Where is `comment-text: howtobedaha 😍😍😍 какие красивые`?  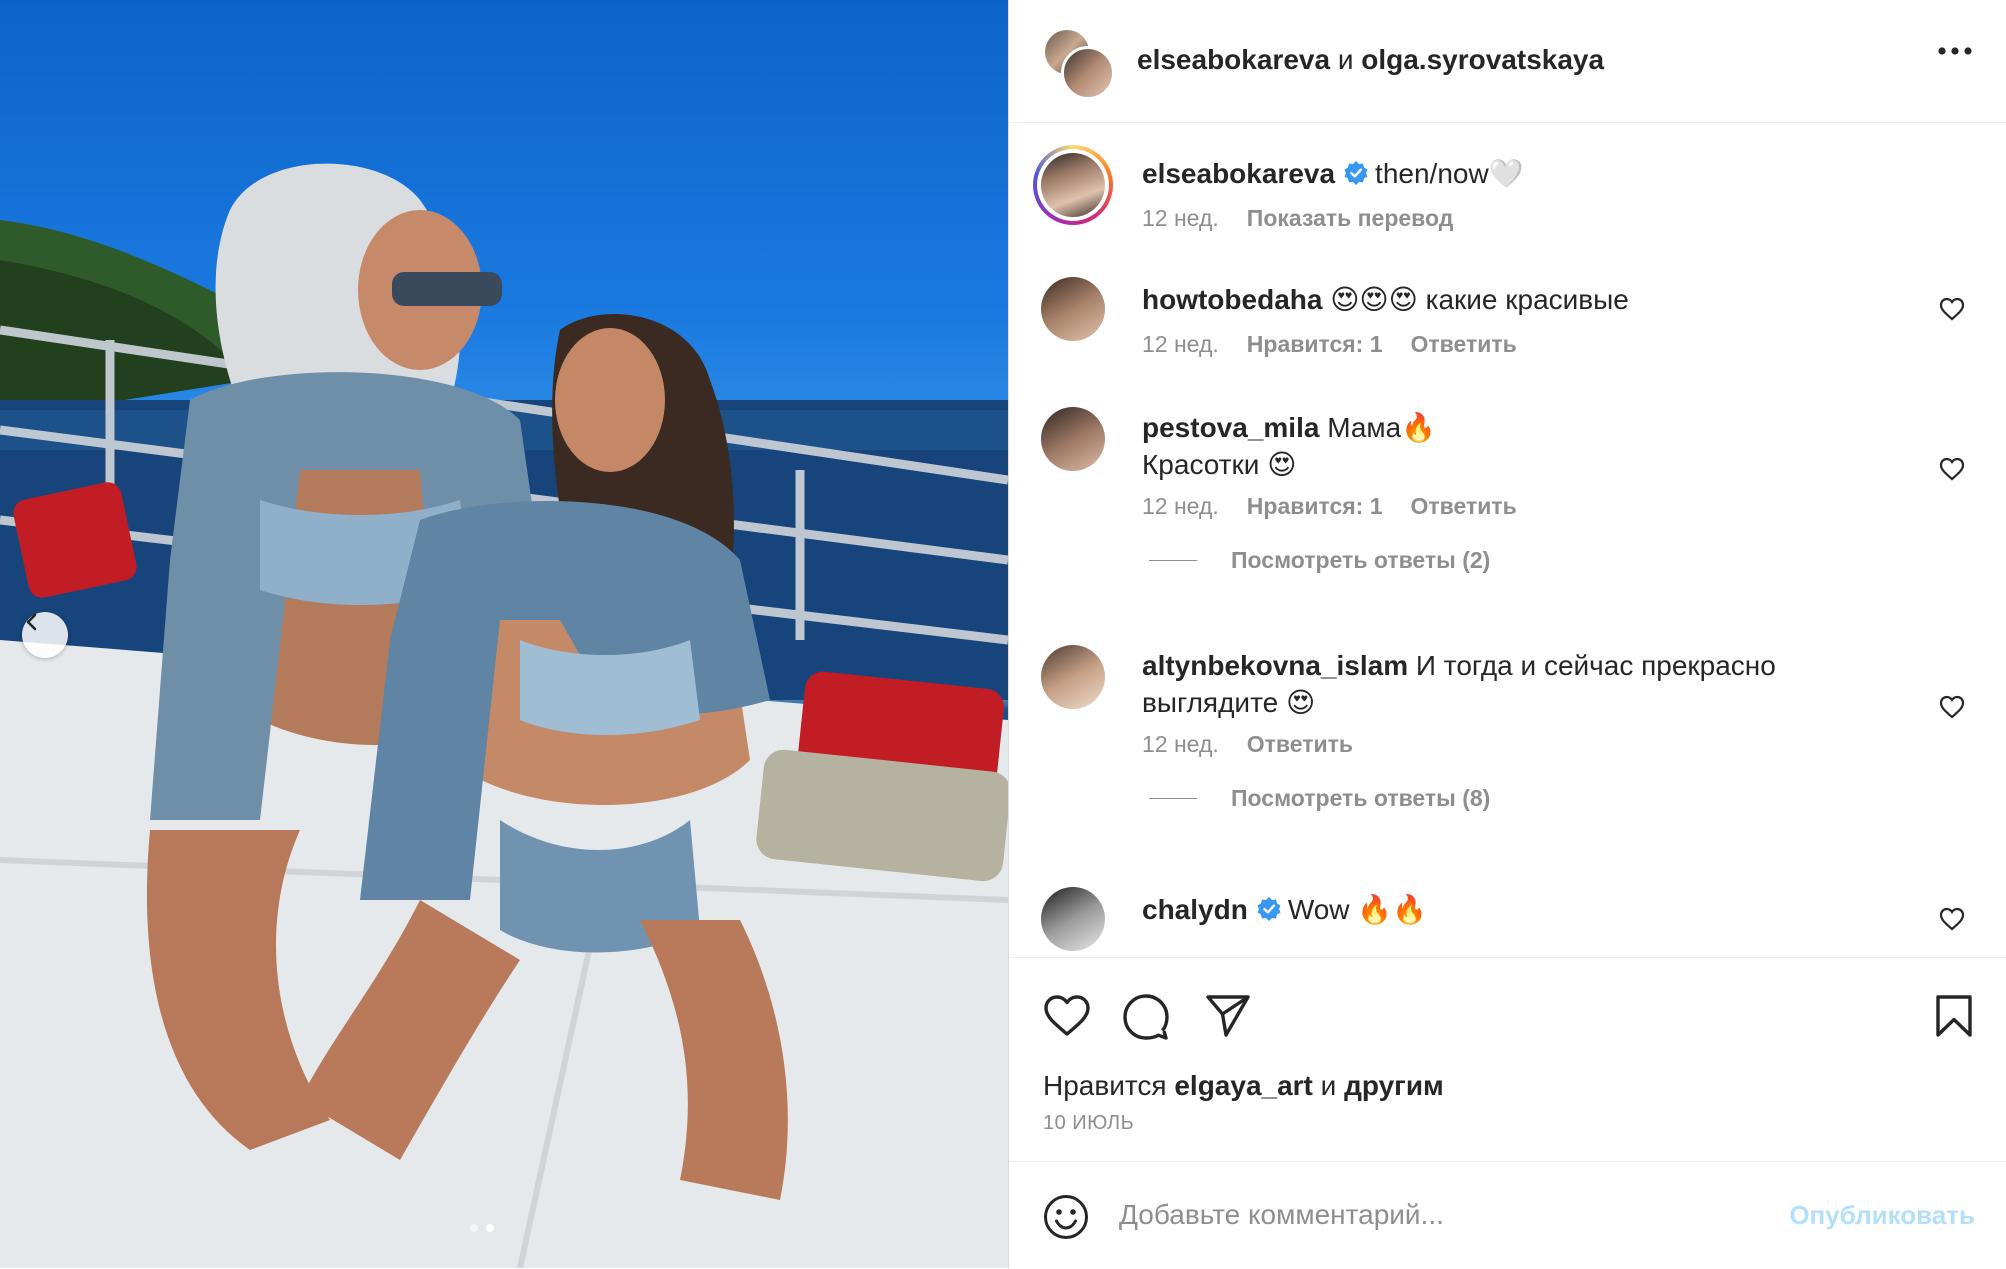
comment-text: howtobedaha 😍😍😍 какие красивые is located at coordinates (1482, 299).